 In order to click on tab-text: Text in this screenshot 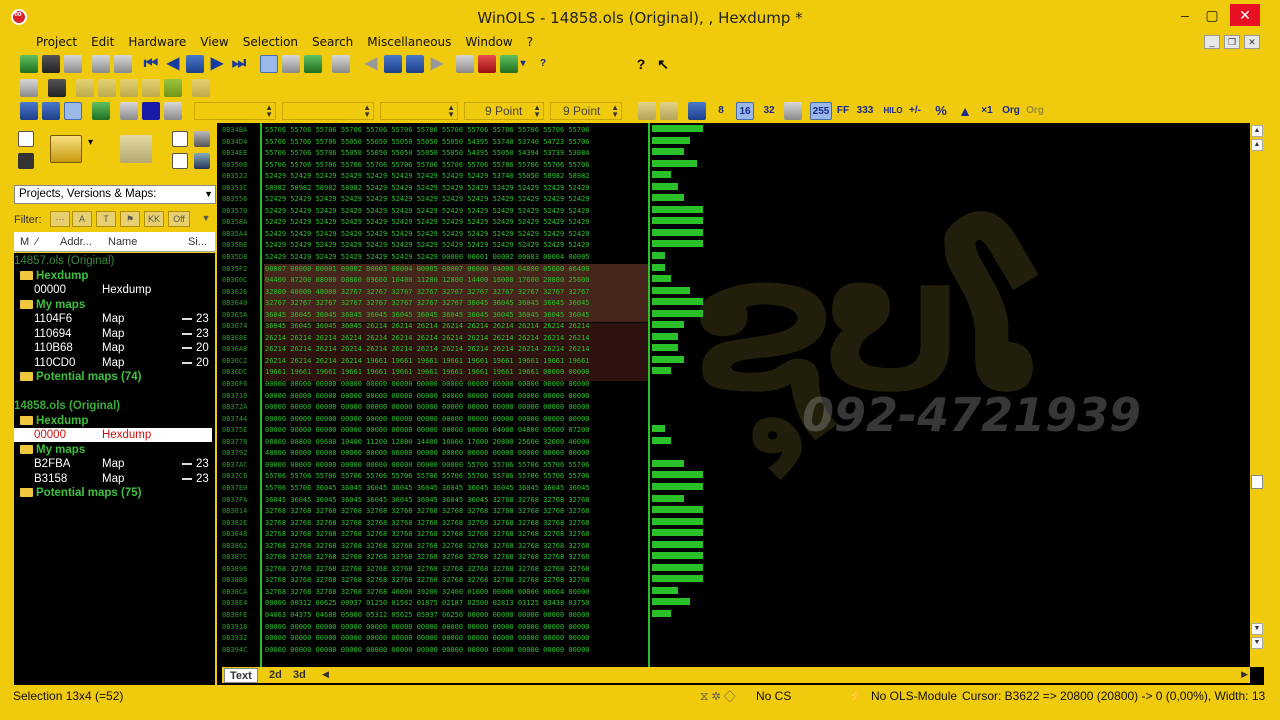, I will do `click(241, 675)`.